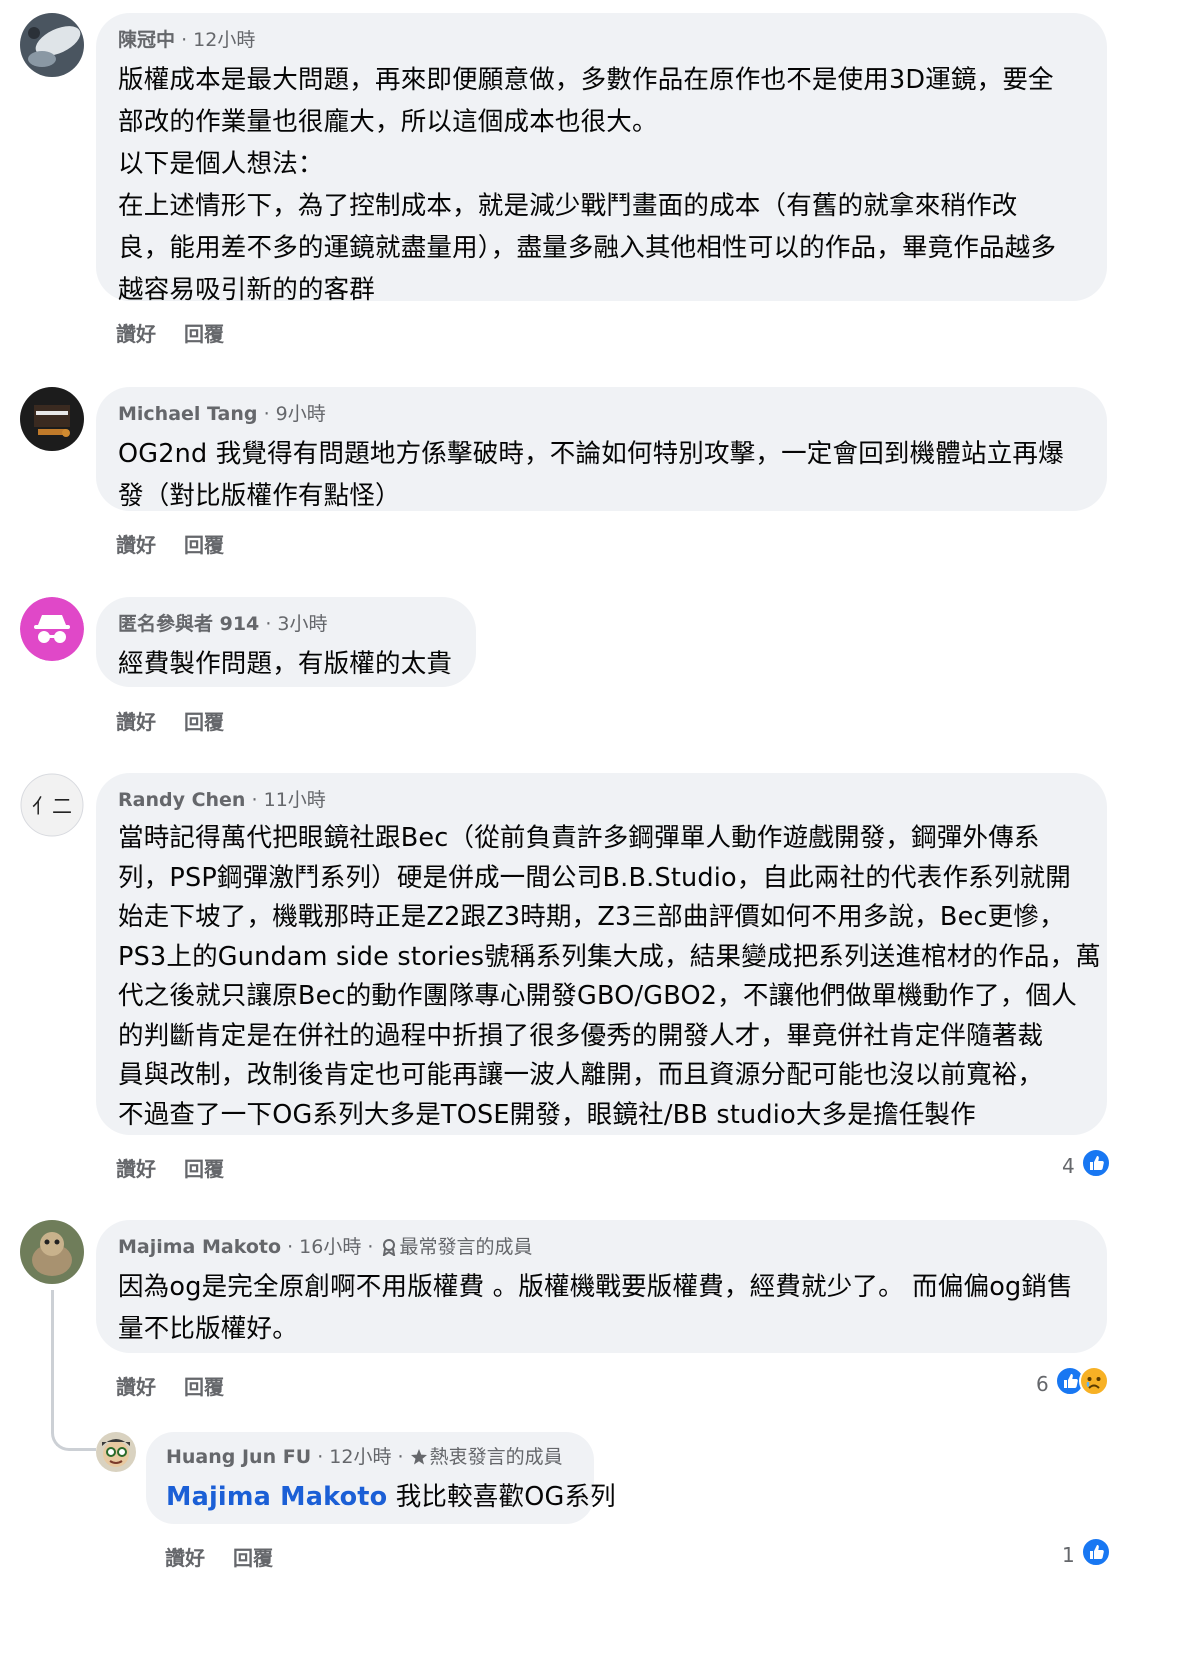 This screenshot has width=1200, height=1669. I want to click on member-badge: 熱衷發言的成員, so click(486, 1457).